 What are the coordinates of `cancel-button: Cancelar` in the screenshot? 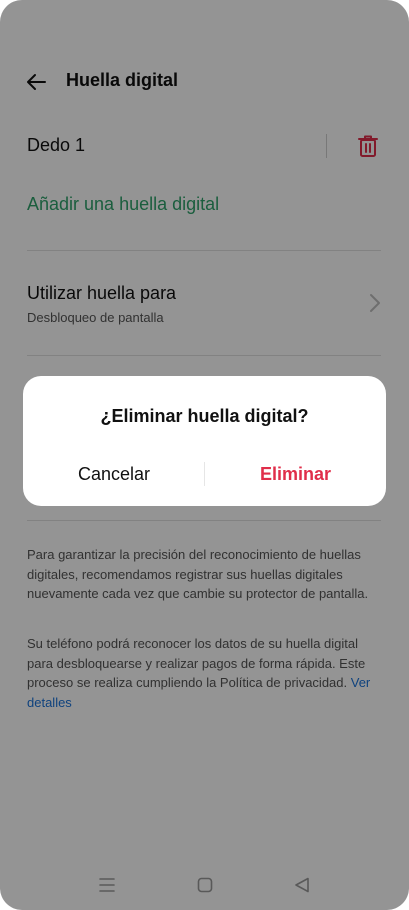 It's located at (114, 474).